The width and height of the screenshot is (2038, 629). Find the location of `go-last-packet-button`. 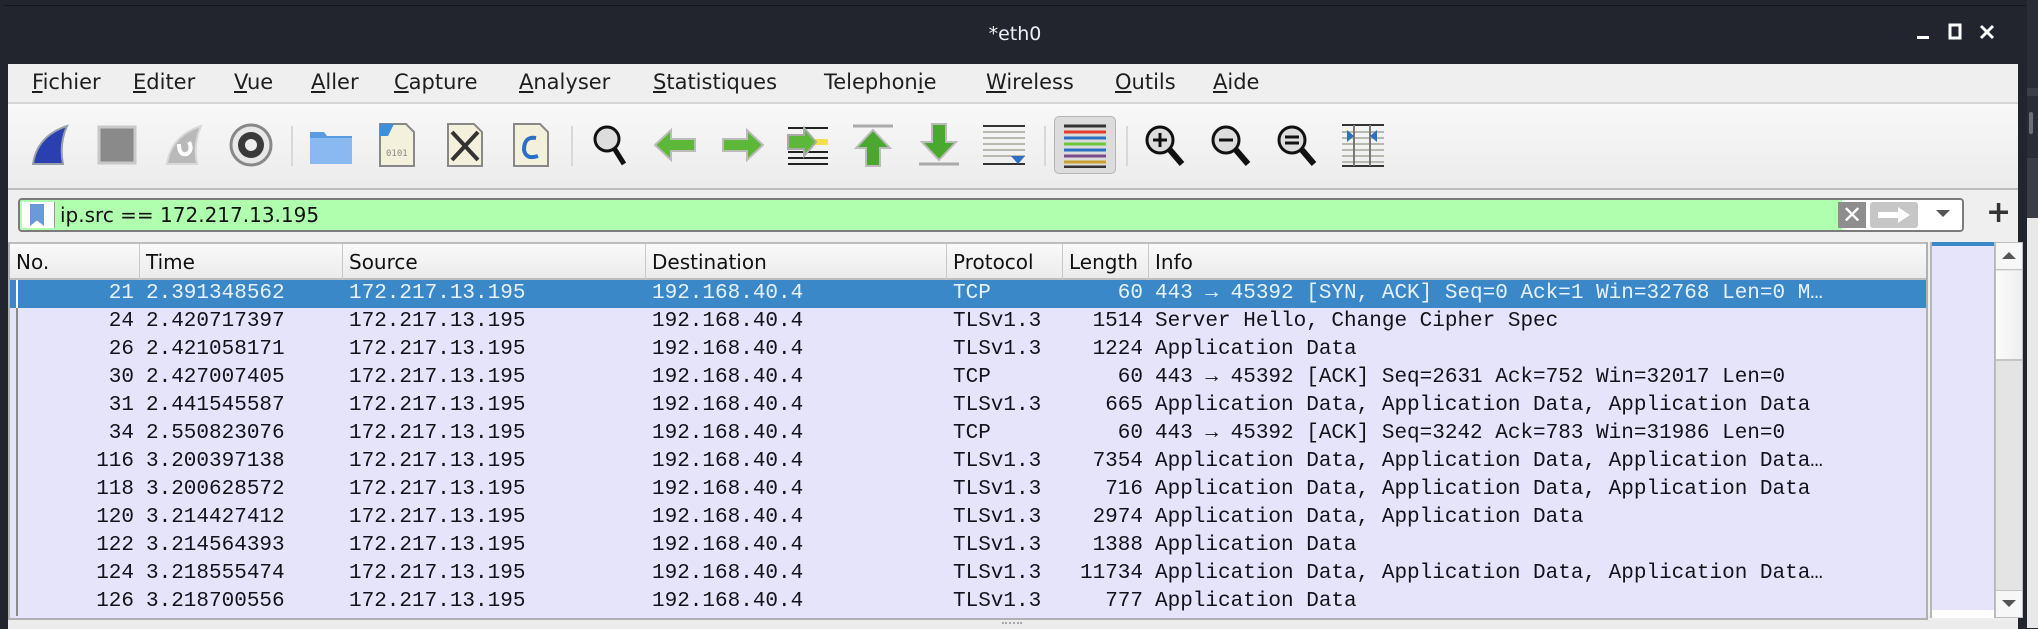

go-last-packet-button is located at coordinates (939, 145).